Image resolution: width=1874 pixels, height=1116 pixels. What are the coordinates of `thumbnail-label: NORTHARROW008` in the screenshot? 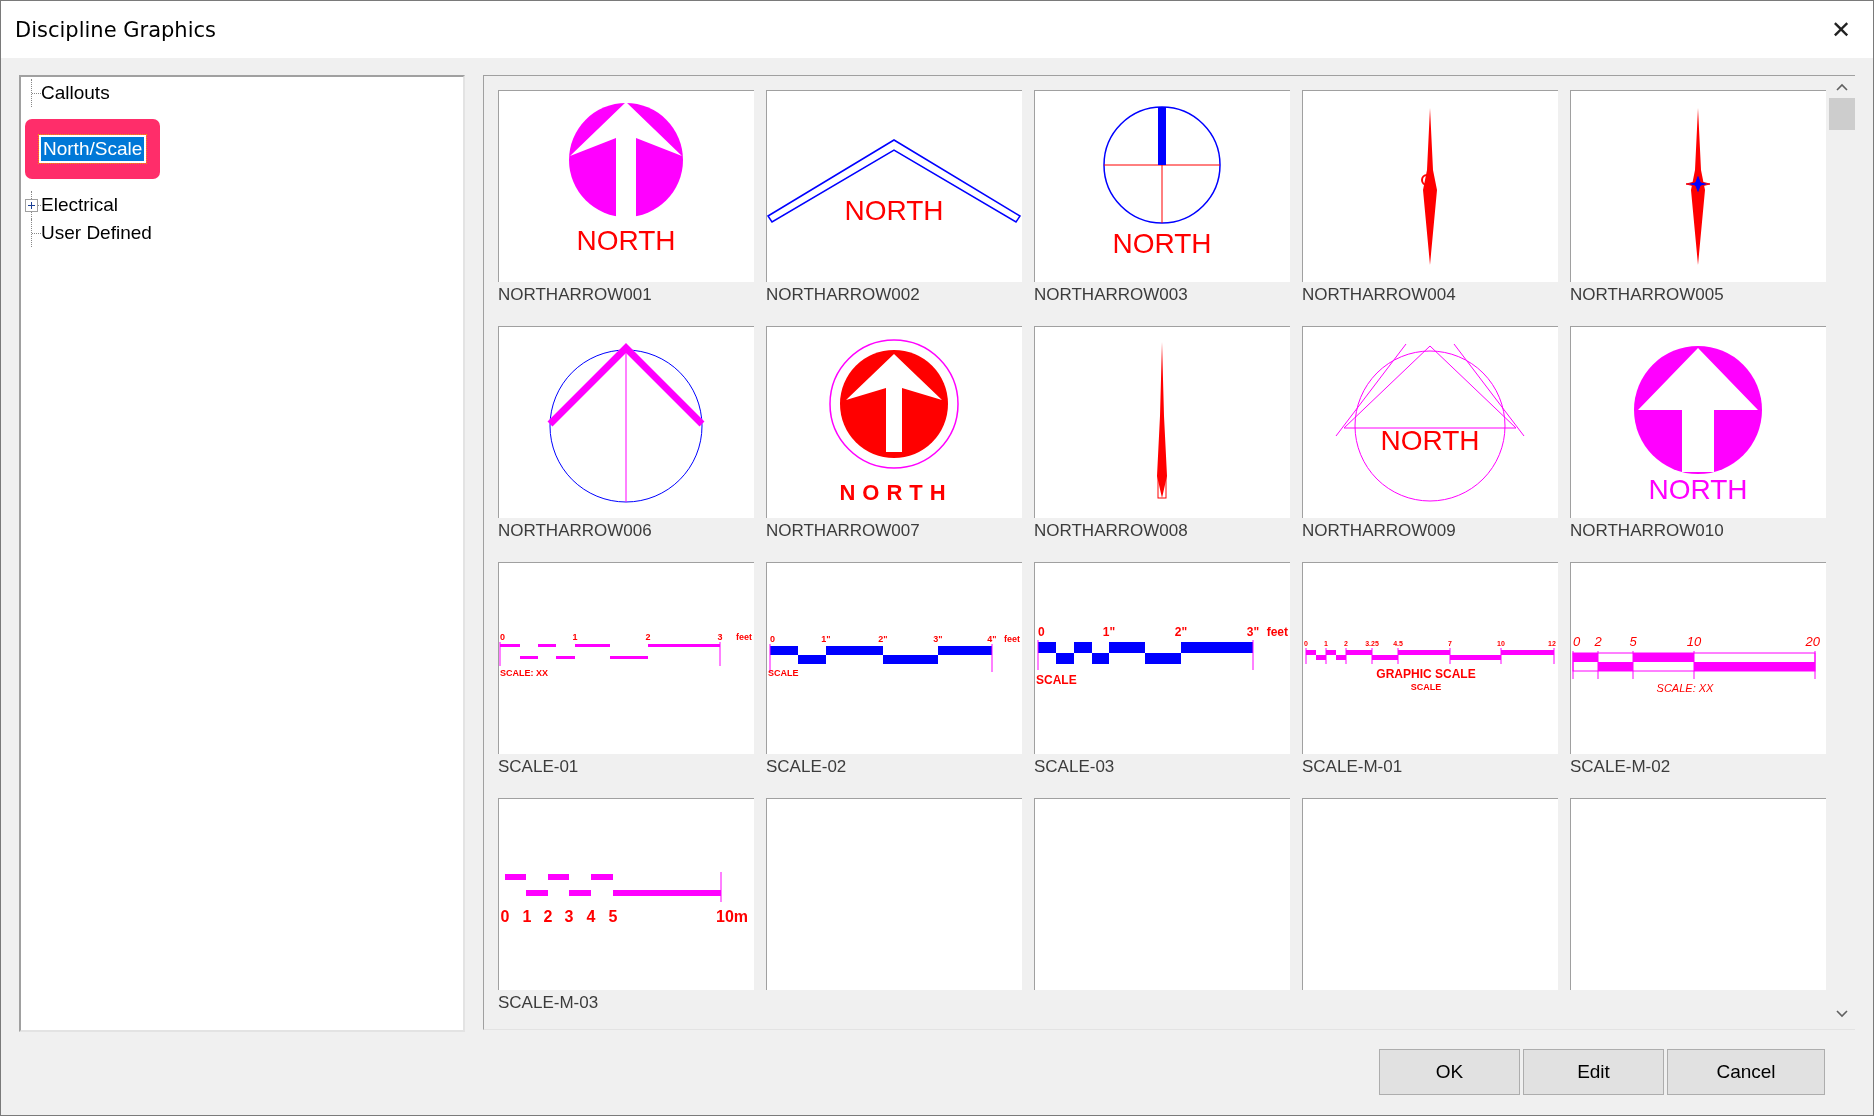 It's located at (1111, 531).